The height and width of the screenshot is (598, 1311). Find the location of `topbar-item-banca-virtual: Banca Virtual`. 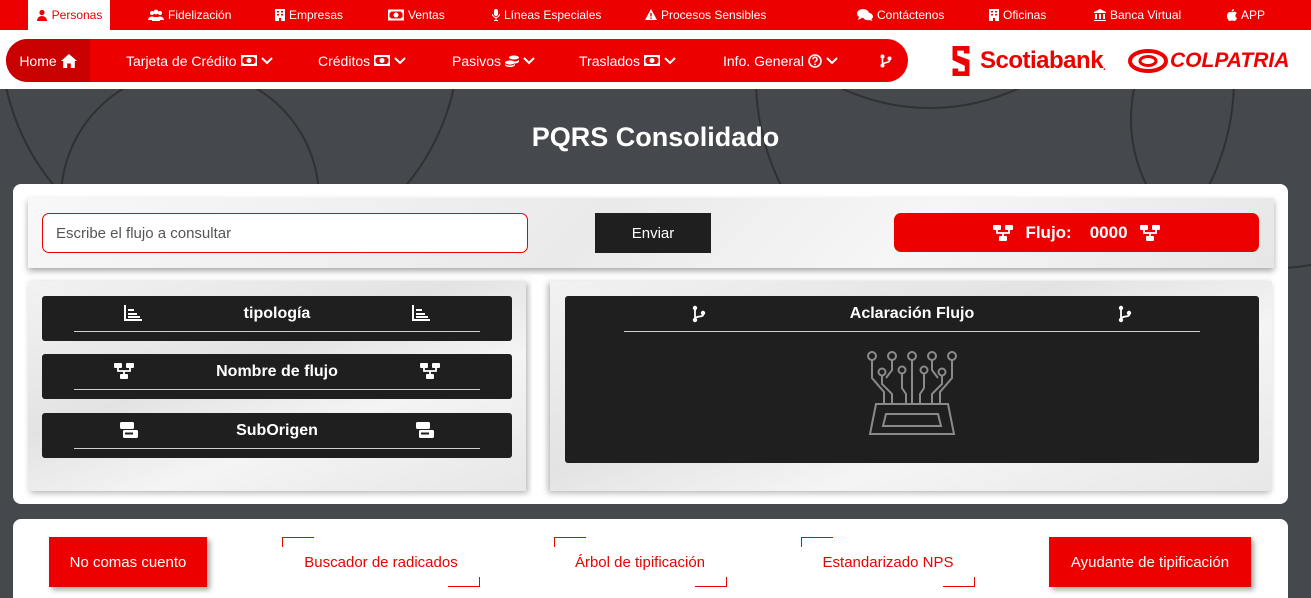

topbar-item-banca-virtual: Banca Virtual is located at coordinates (1137, 15).